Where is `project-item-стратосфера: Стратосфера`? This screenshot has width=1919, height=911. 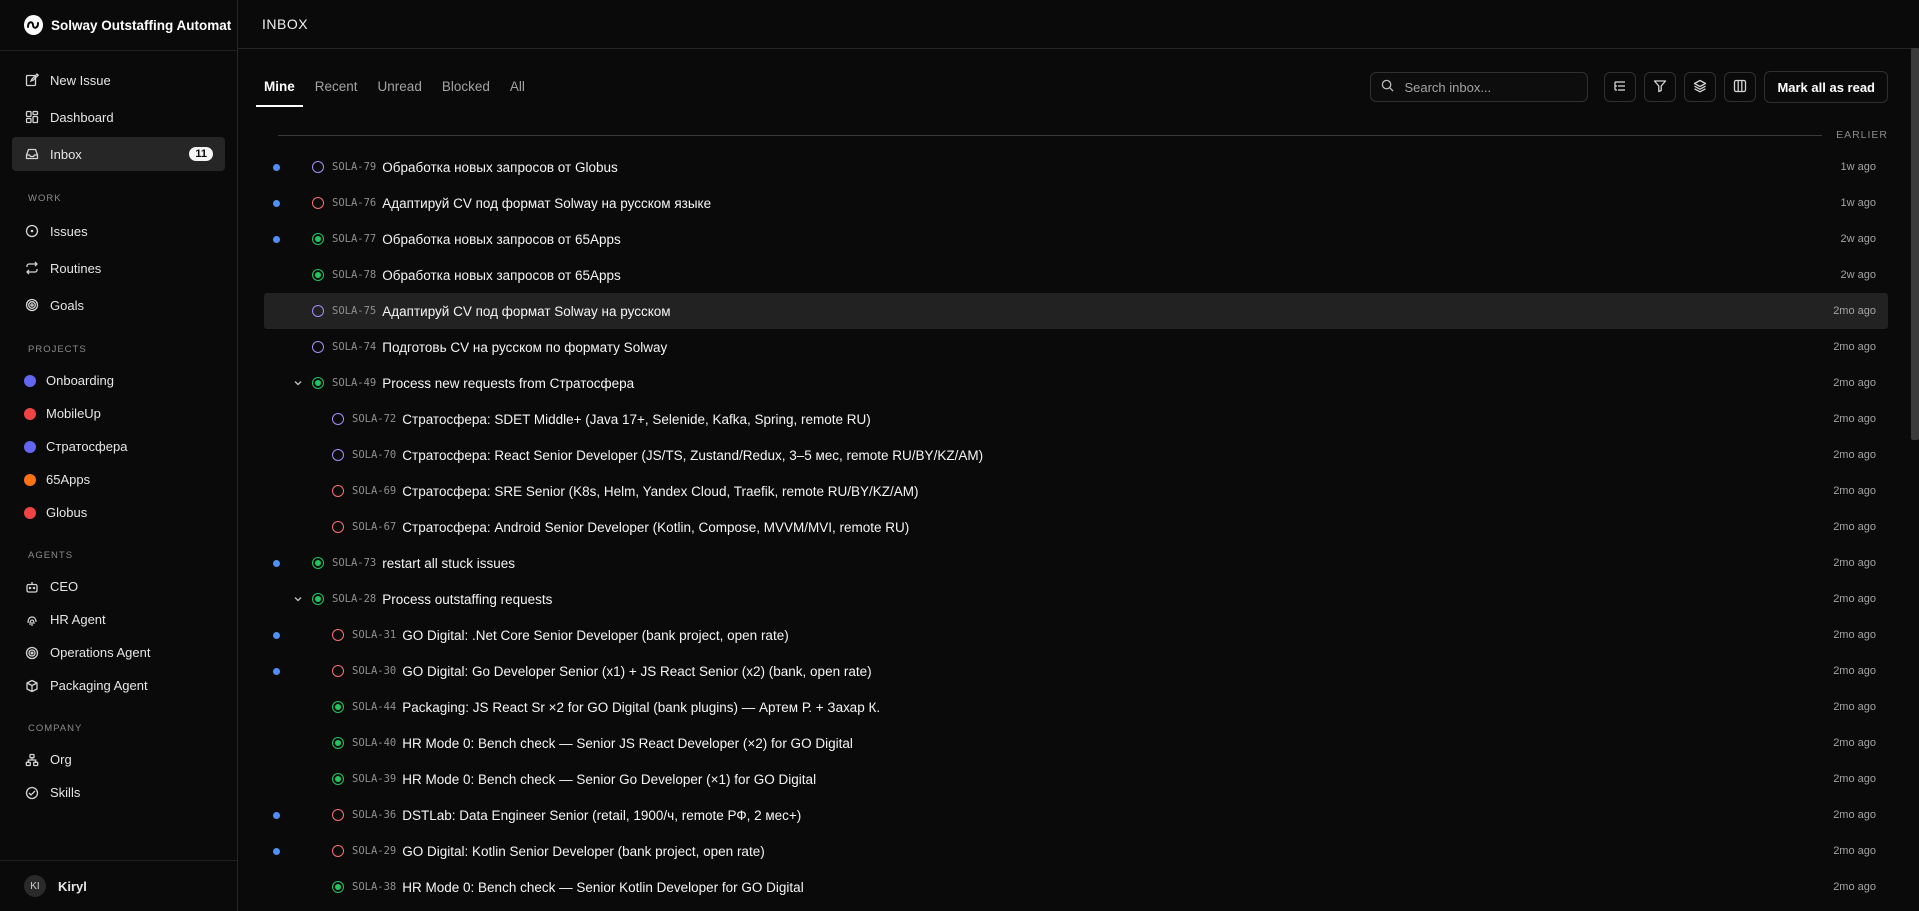 project-item-стратосфера: Стратосфера is located at coordinates (118, 446).